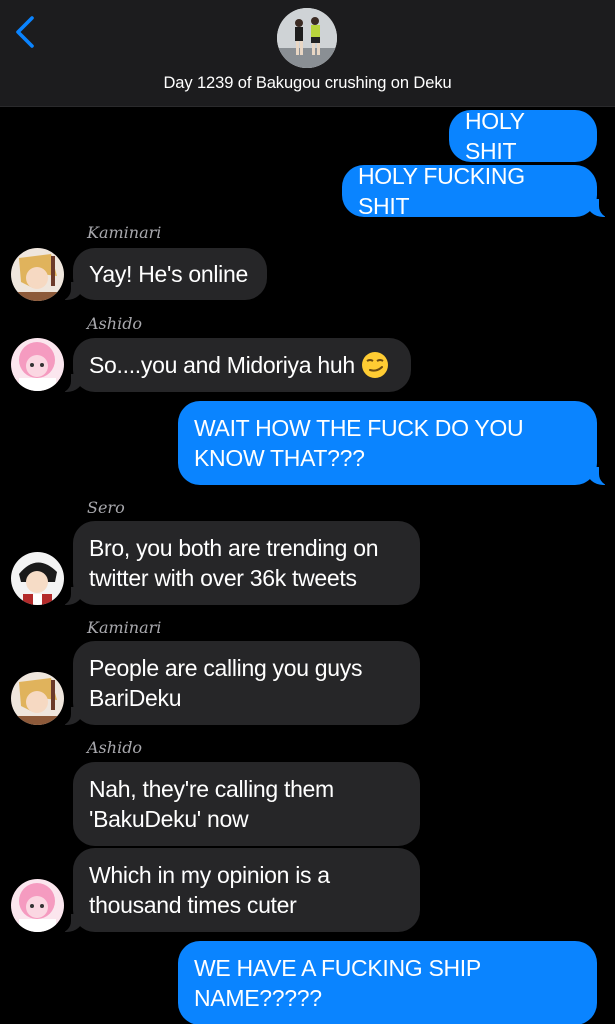  I want to click on message-bubble-outgoing: WAIT HOW THE FUCK DO YOU KNOW THAT???, so click(387, 443).